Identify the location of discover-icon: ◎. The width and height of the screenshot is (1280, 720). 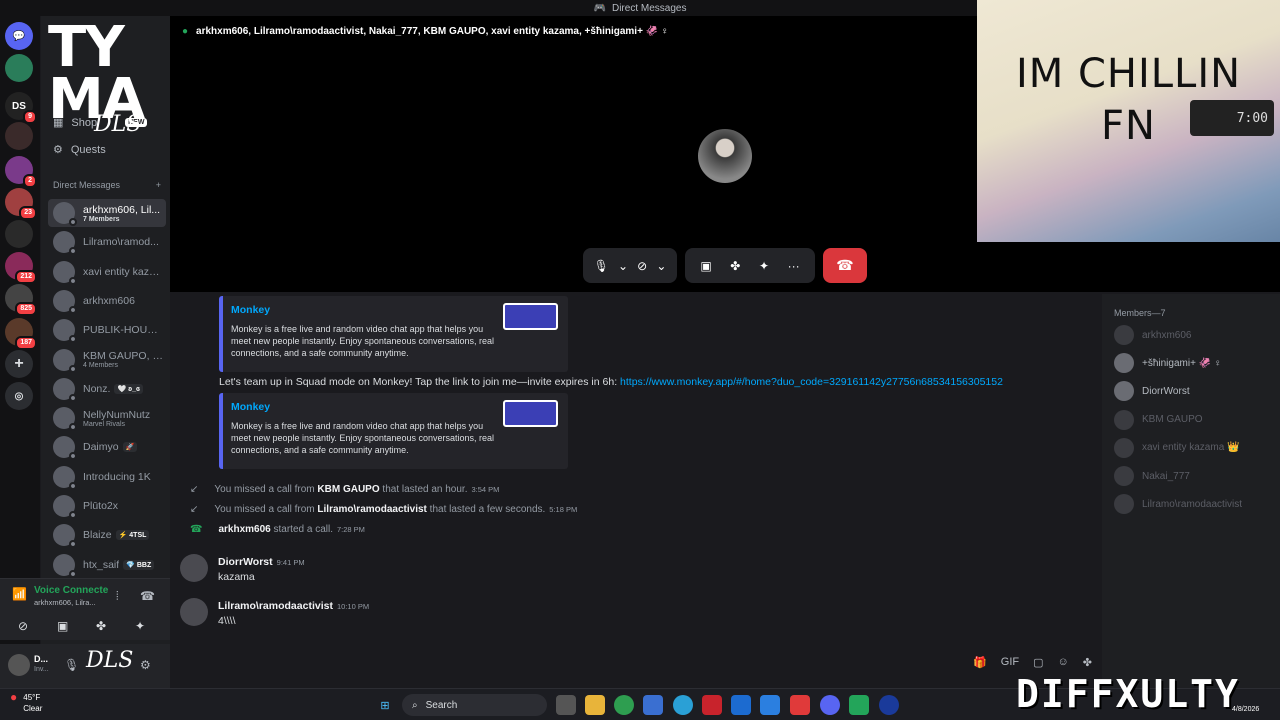
(19, 396).